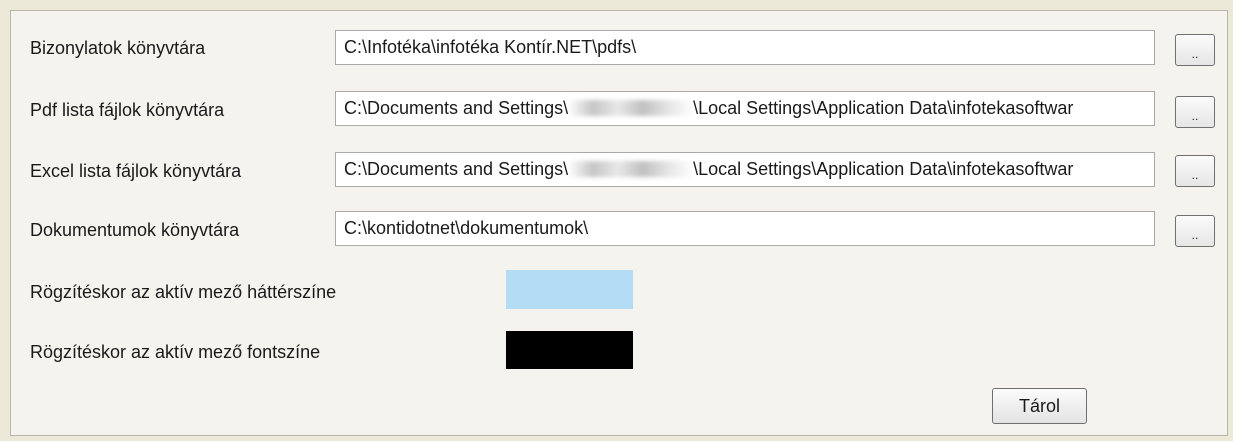  What do you see at coordinates (118, 48) in the screenshot?
I see `documents-folder-label: Bizonylatok könyvtára` at bounding box center [118, 48].